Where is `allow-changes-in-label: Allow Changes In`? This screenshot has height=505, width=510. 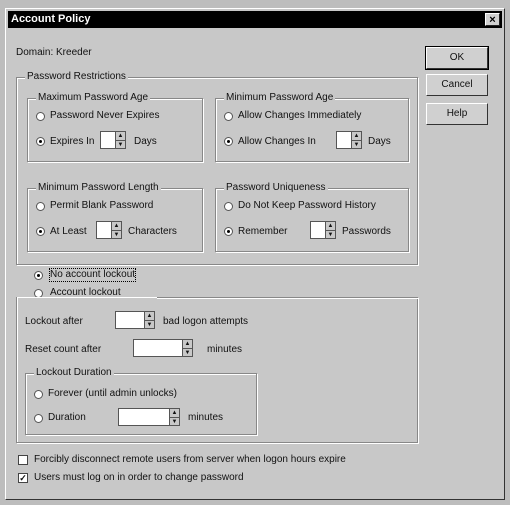
allow-changes-in-label: Allow Changes In is located at coordinates (277, 141).